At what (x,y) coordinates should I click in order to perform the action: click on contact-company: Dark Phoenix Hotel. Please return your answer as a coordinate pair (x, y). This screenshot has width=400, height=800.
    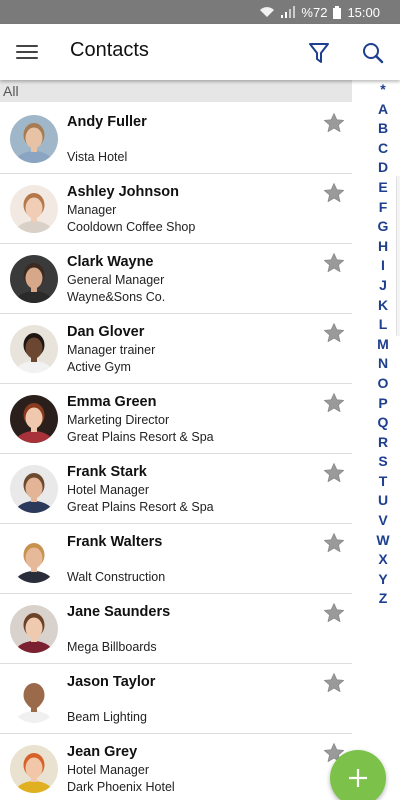
    Looking at the image, I should click on (121, 787).